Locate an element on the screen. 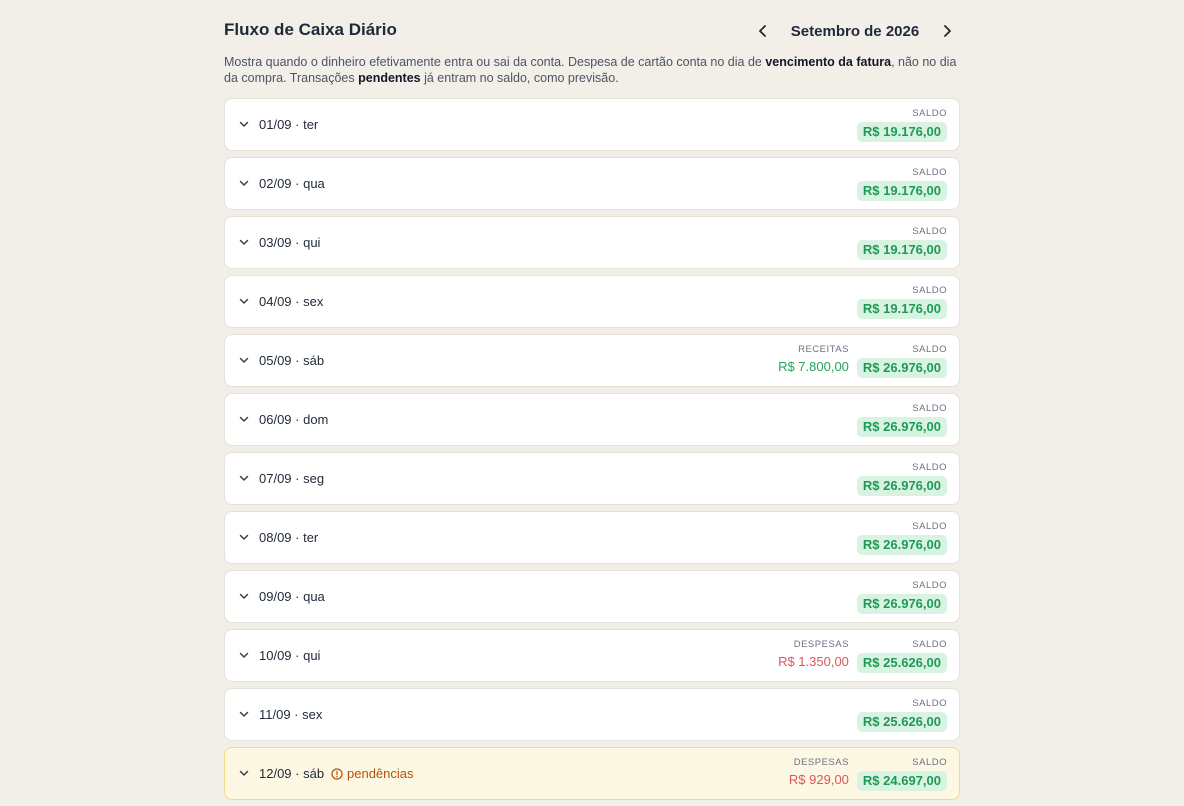 This screenshot has height=806, width=1184. balance-summary: SALDO R$ 24.697,00 is located at coordinates (901, 774).